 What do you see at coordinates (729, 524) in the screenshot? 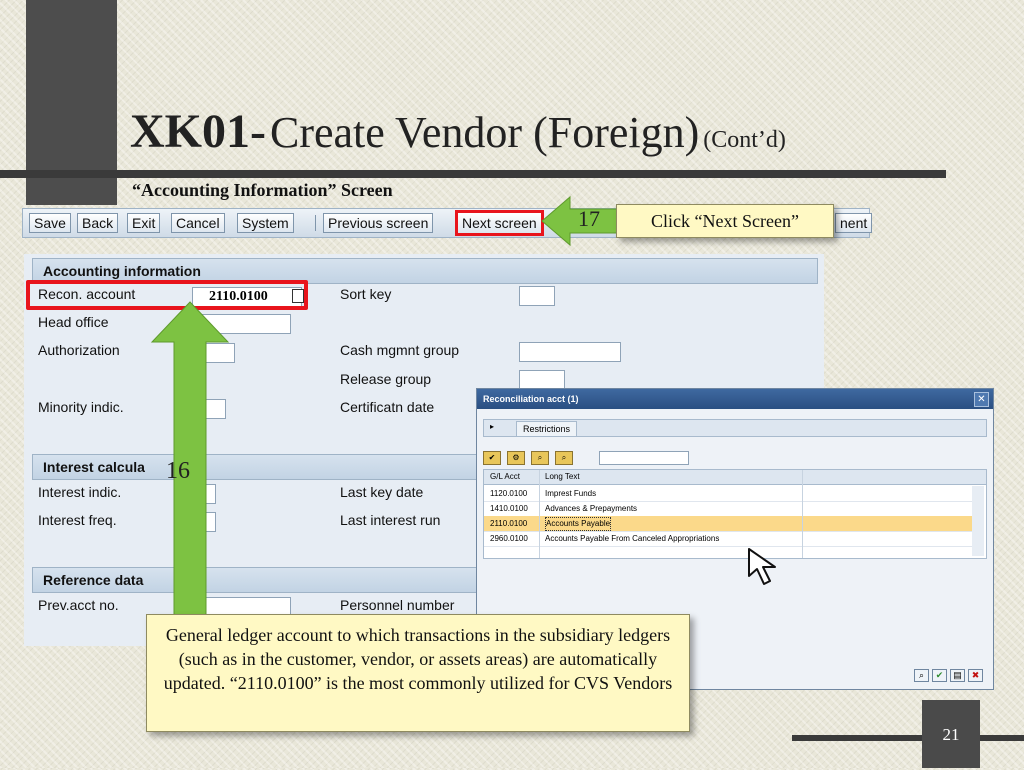
I see `table-row-selected: 2110.0100 Accounts Payable` at bounding box center [729, 524].